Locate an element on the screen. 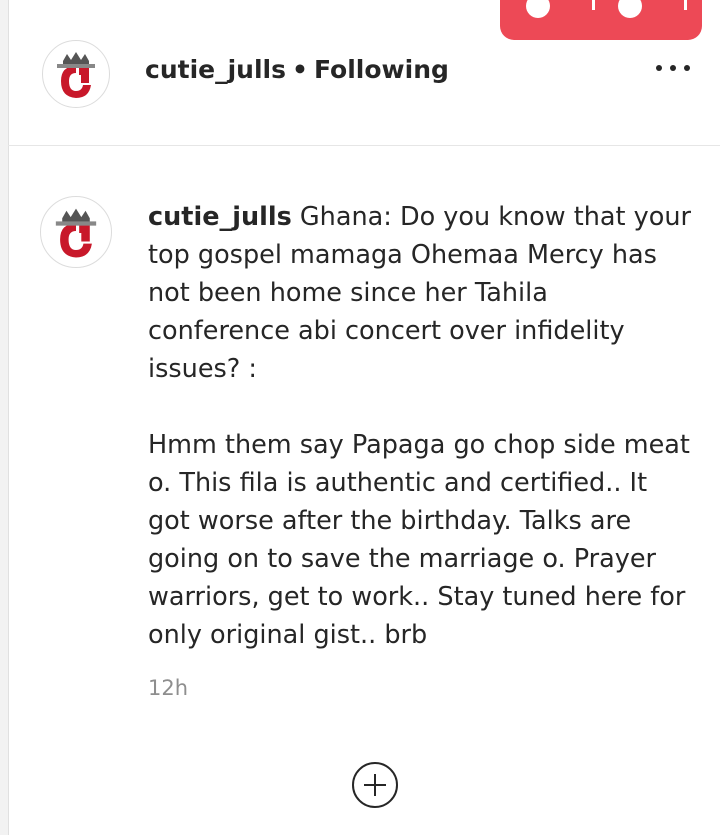 The width and height of the screenshot is (720, 835). username-link: cutie_julls is located at coordinates (215, 69).